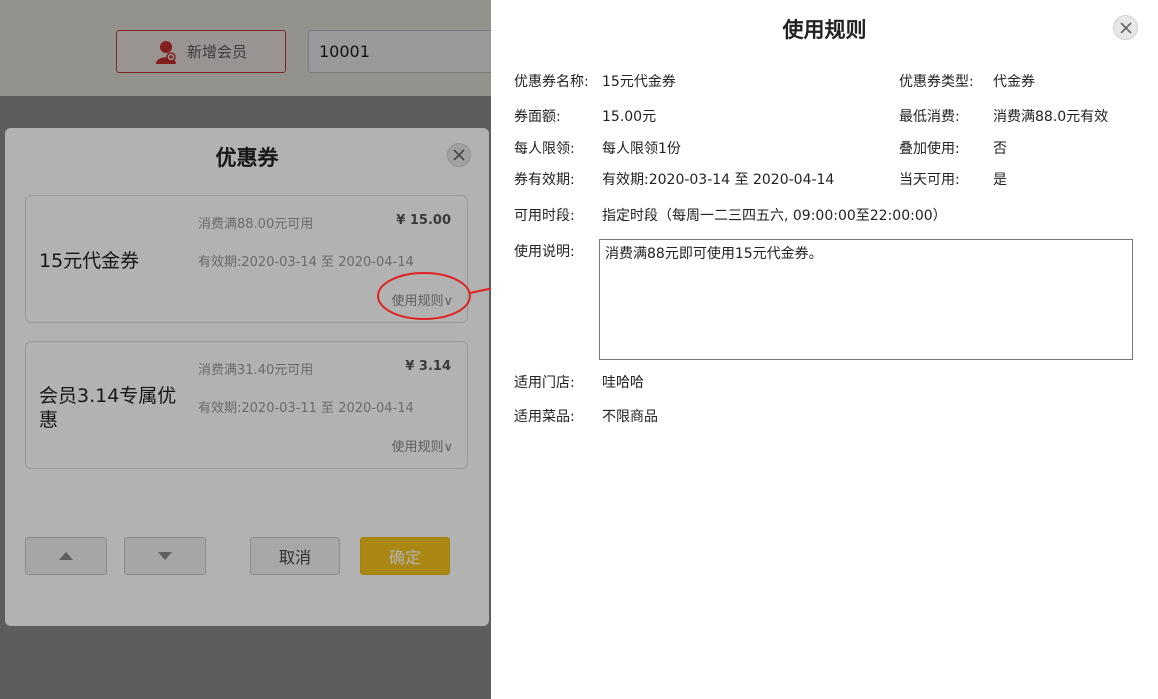 The height and width of the screenshot is (699, 1158). What do you see at coordinates (623, 383) in the screenshot?
I see `applicable-store-value: 哇哈哈` at bounding box center [623, 383].